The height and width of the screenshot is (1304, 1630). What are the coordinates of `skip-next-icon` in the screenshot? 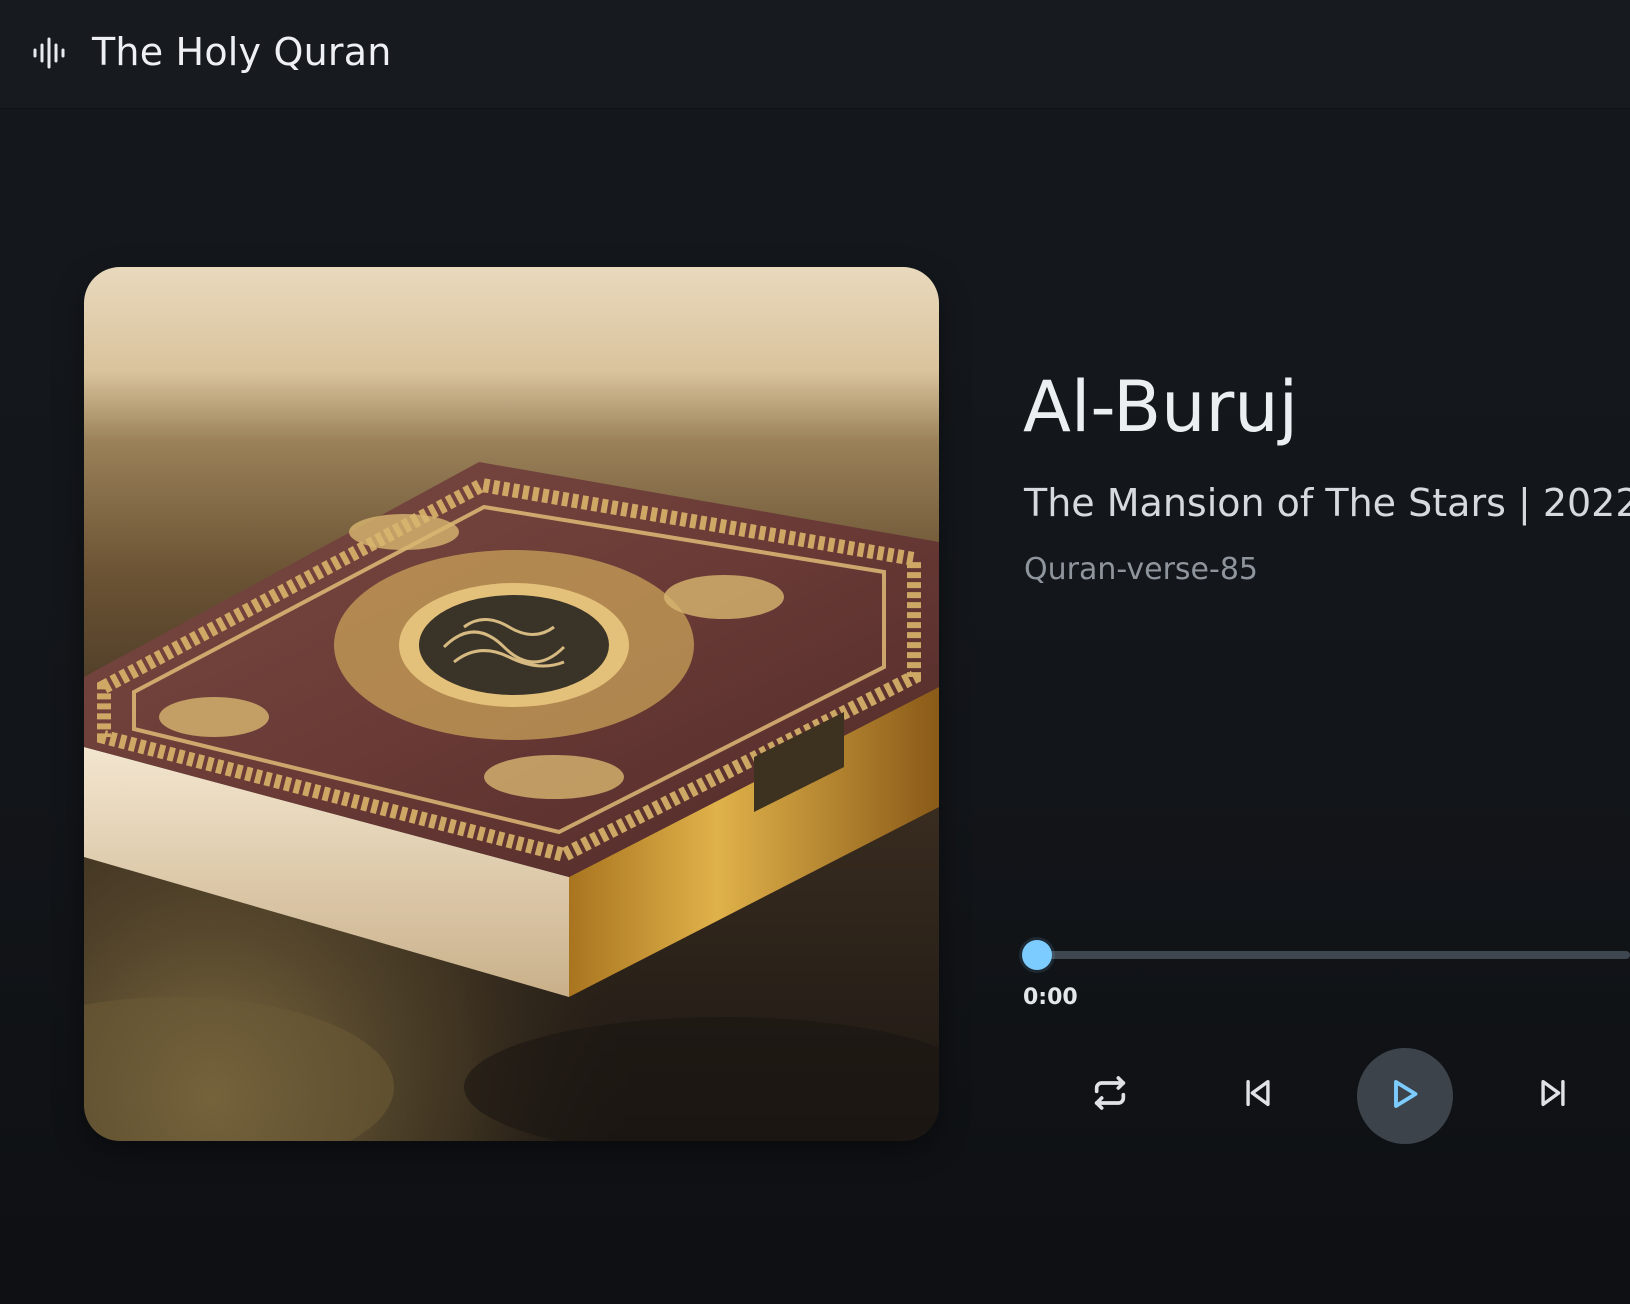 It's located at (1553, 1095).